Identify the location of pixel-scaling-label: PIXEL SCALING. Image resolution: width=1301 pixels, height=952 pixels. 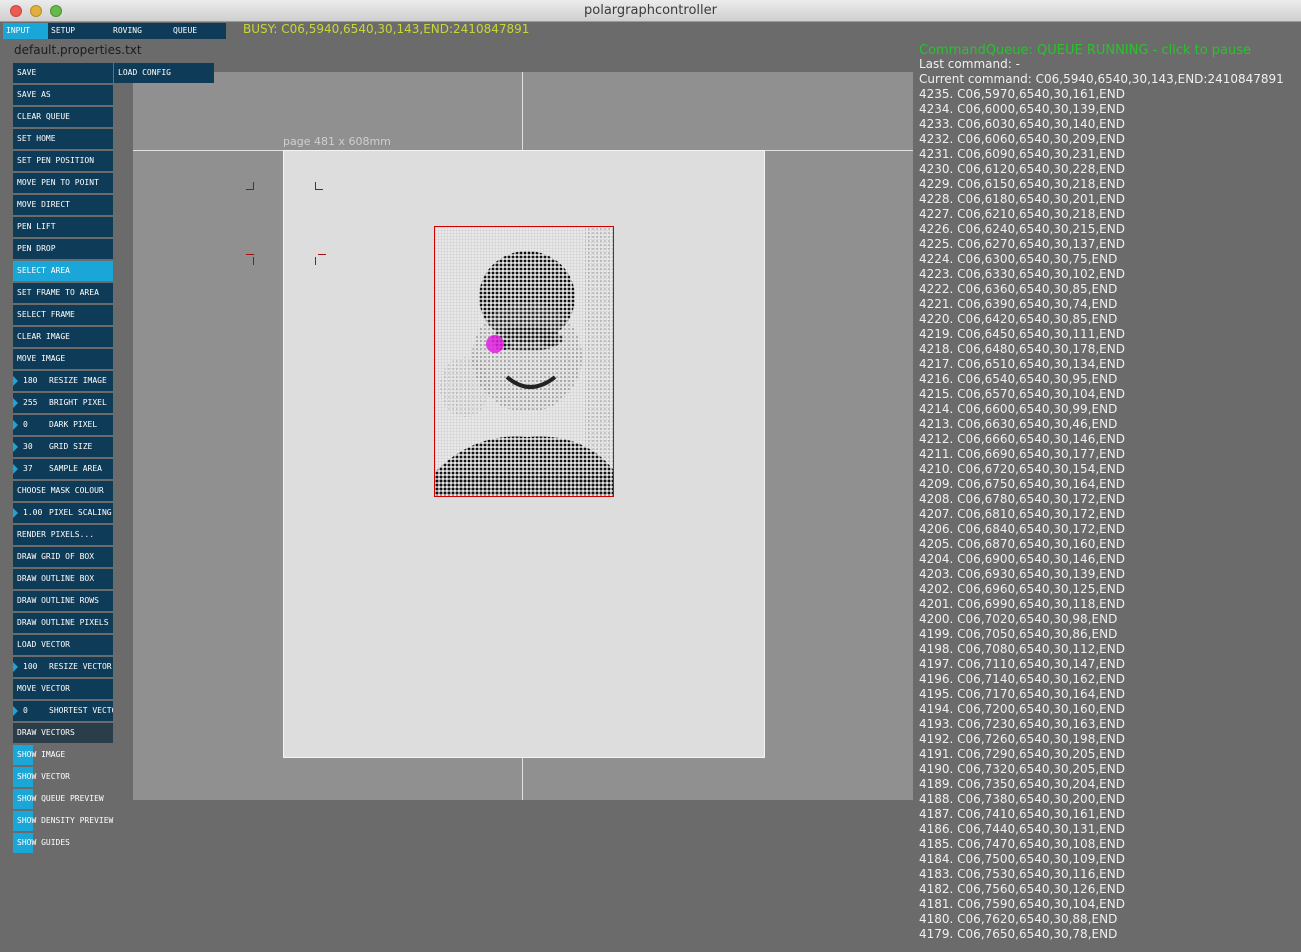
(80, 512).